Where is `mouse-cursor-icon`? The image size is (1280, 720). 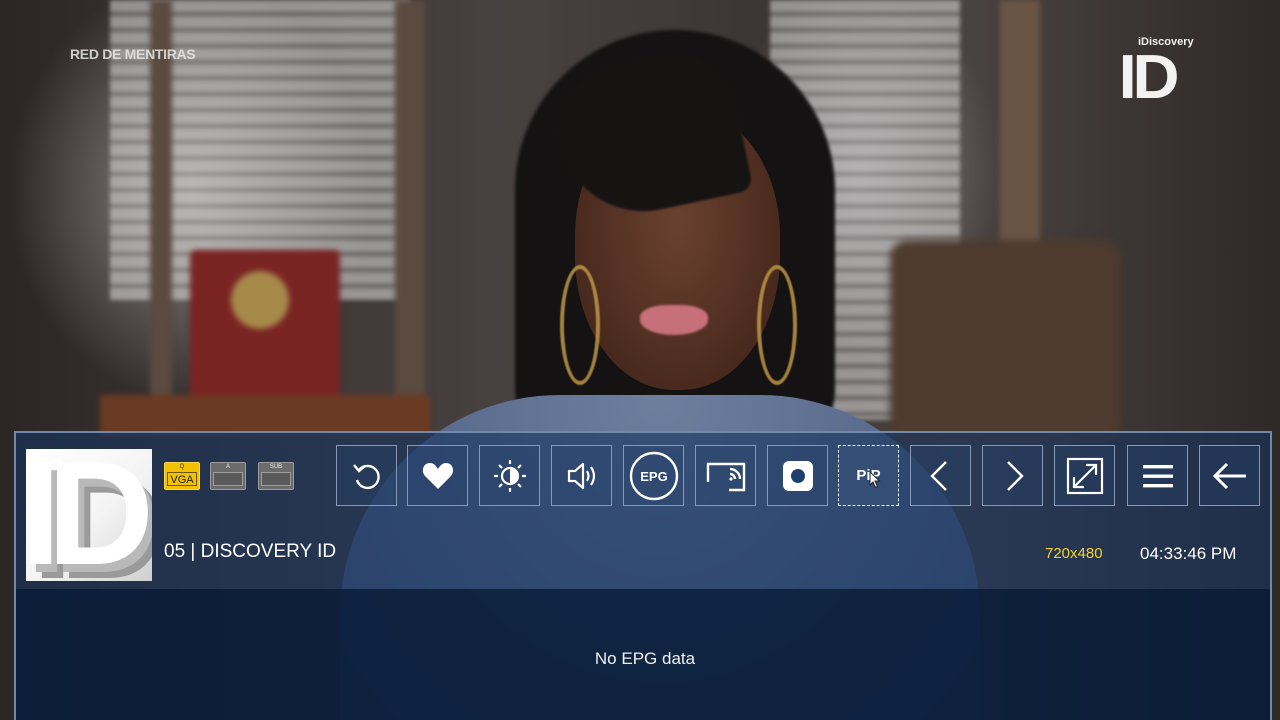 mouse-cursor-icon is located at coordinates (875, 480).